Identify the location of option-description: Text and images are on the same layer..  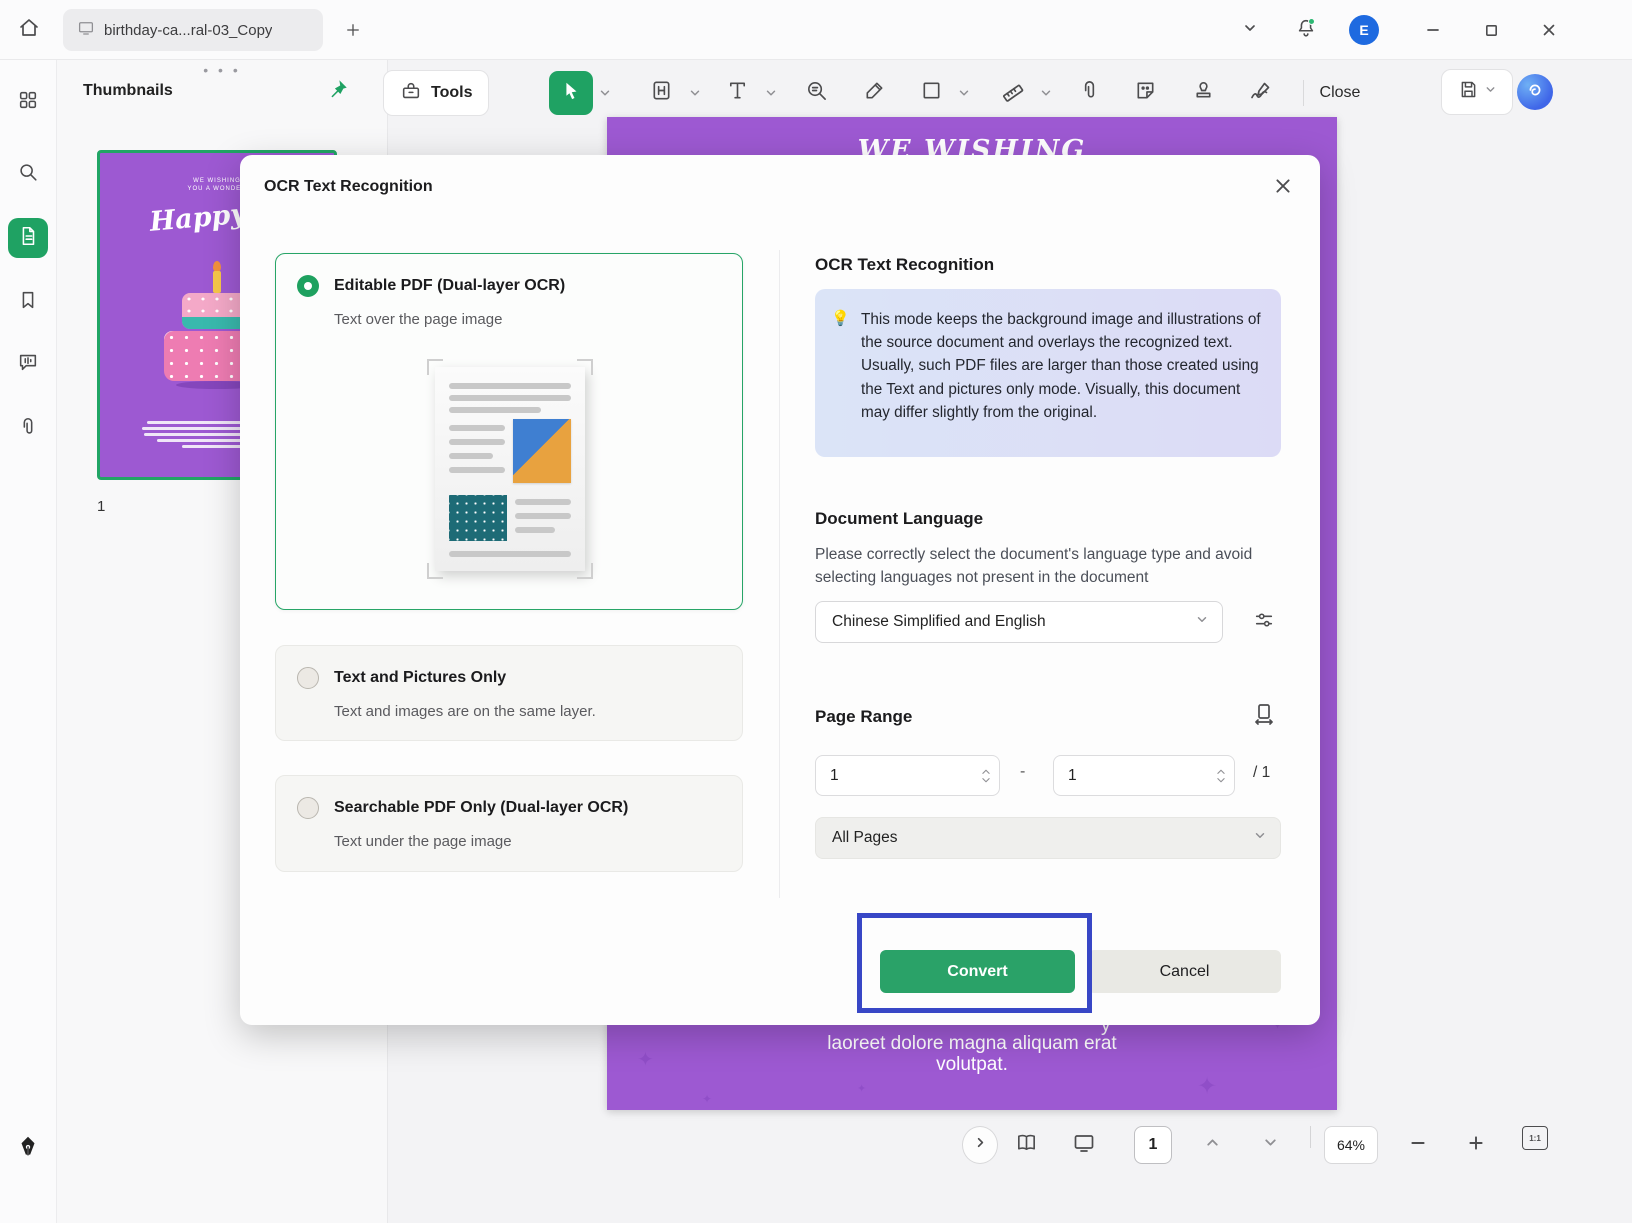
(465, 711).